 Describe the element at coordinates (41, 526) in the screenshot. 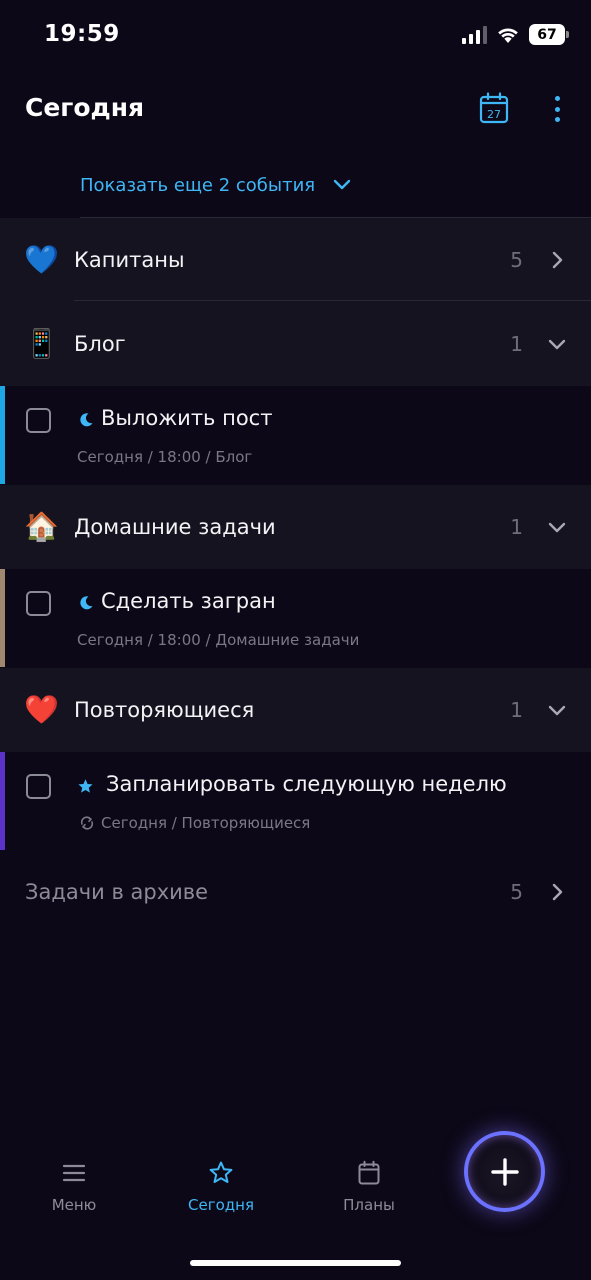

I see `group-emoji: 🏠` at that location.